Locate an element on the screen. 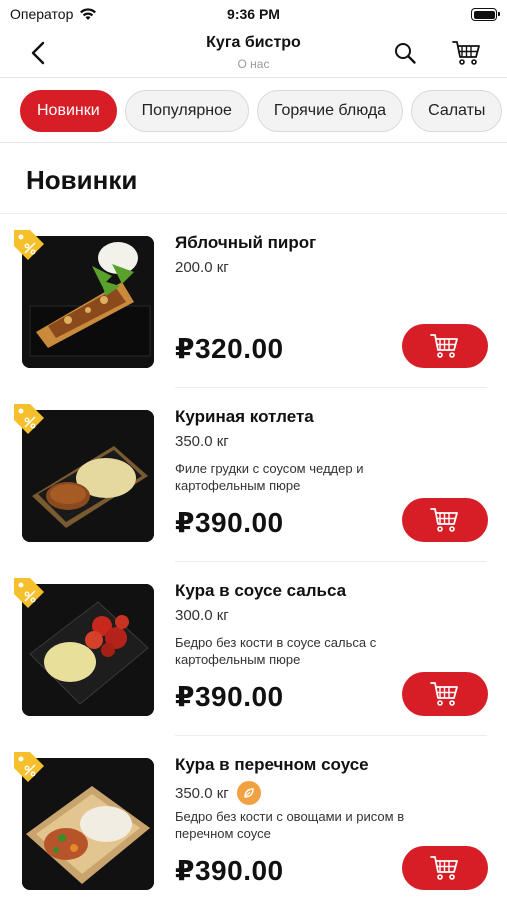 Image resolution: width=507 pixels, height=900 pixels. product-weight-value: 300.0 кг is located at coordinates (202, 615).